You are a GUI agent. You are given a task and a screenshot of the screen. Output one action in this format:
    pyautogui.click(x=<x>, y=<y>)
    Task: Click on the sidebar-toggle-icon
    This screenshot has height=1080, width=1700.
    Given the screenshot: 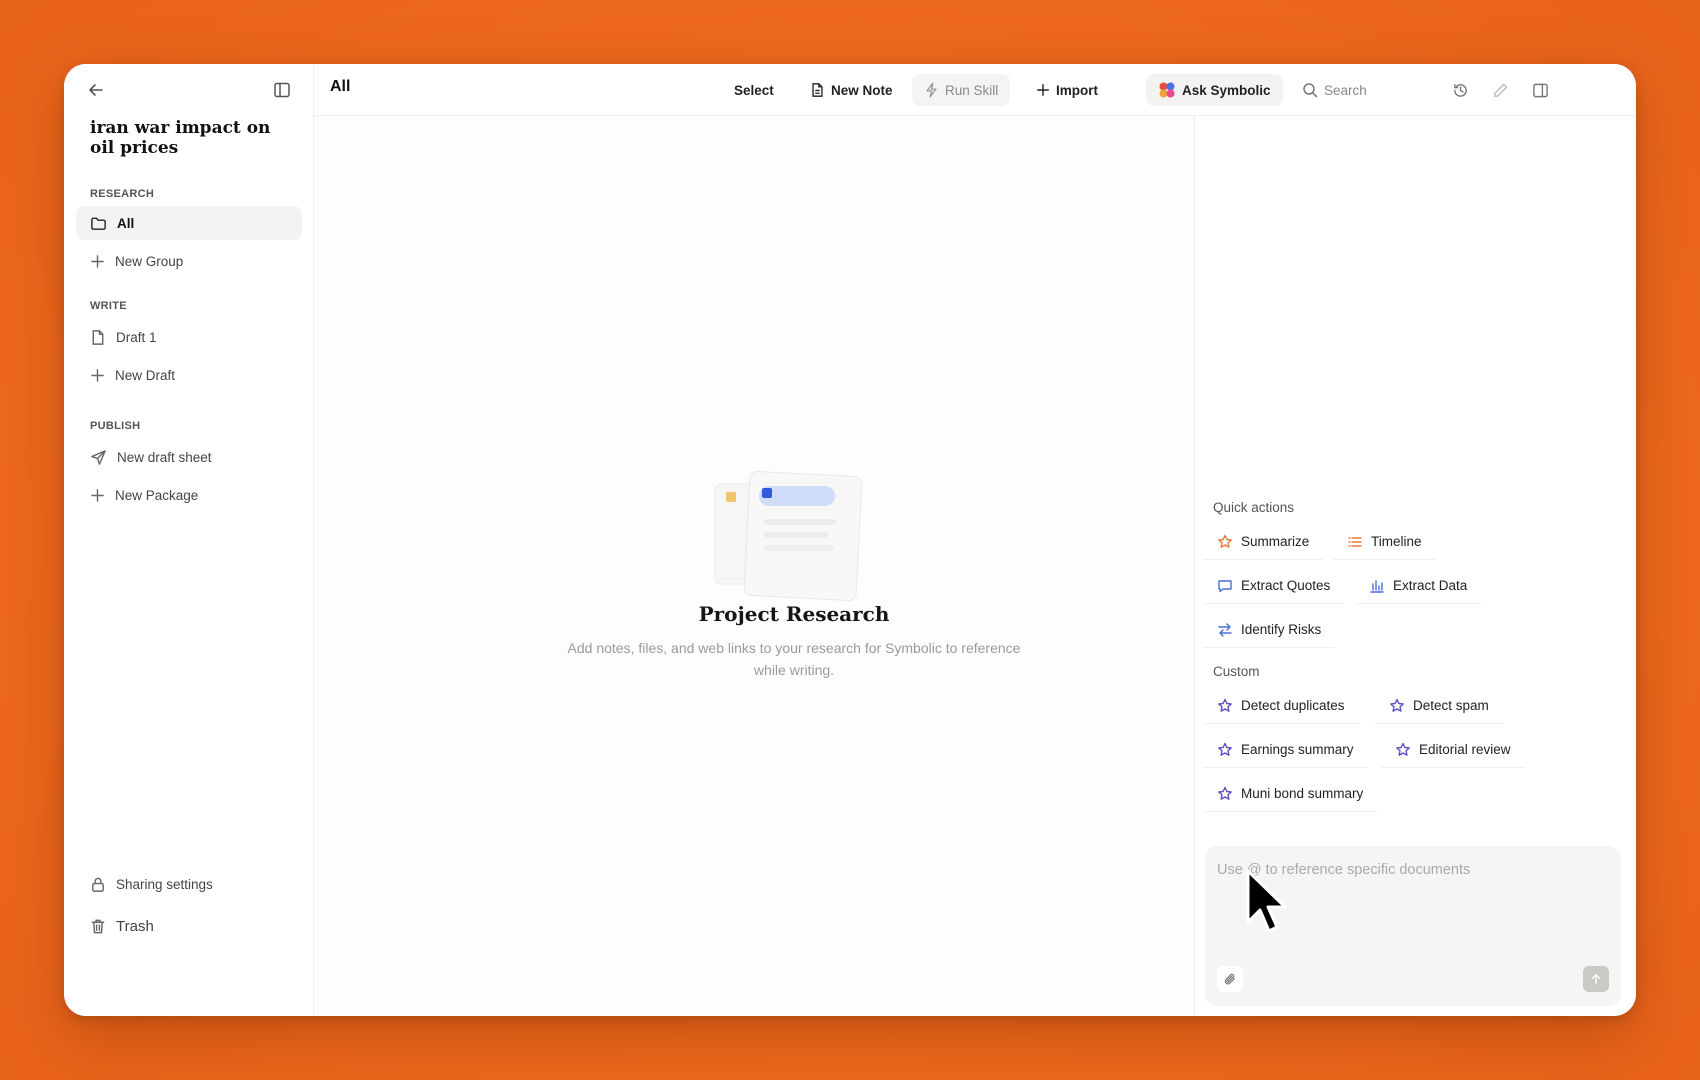 What is the action you would take?
    pyautogui.click(x=282, y=90)
    